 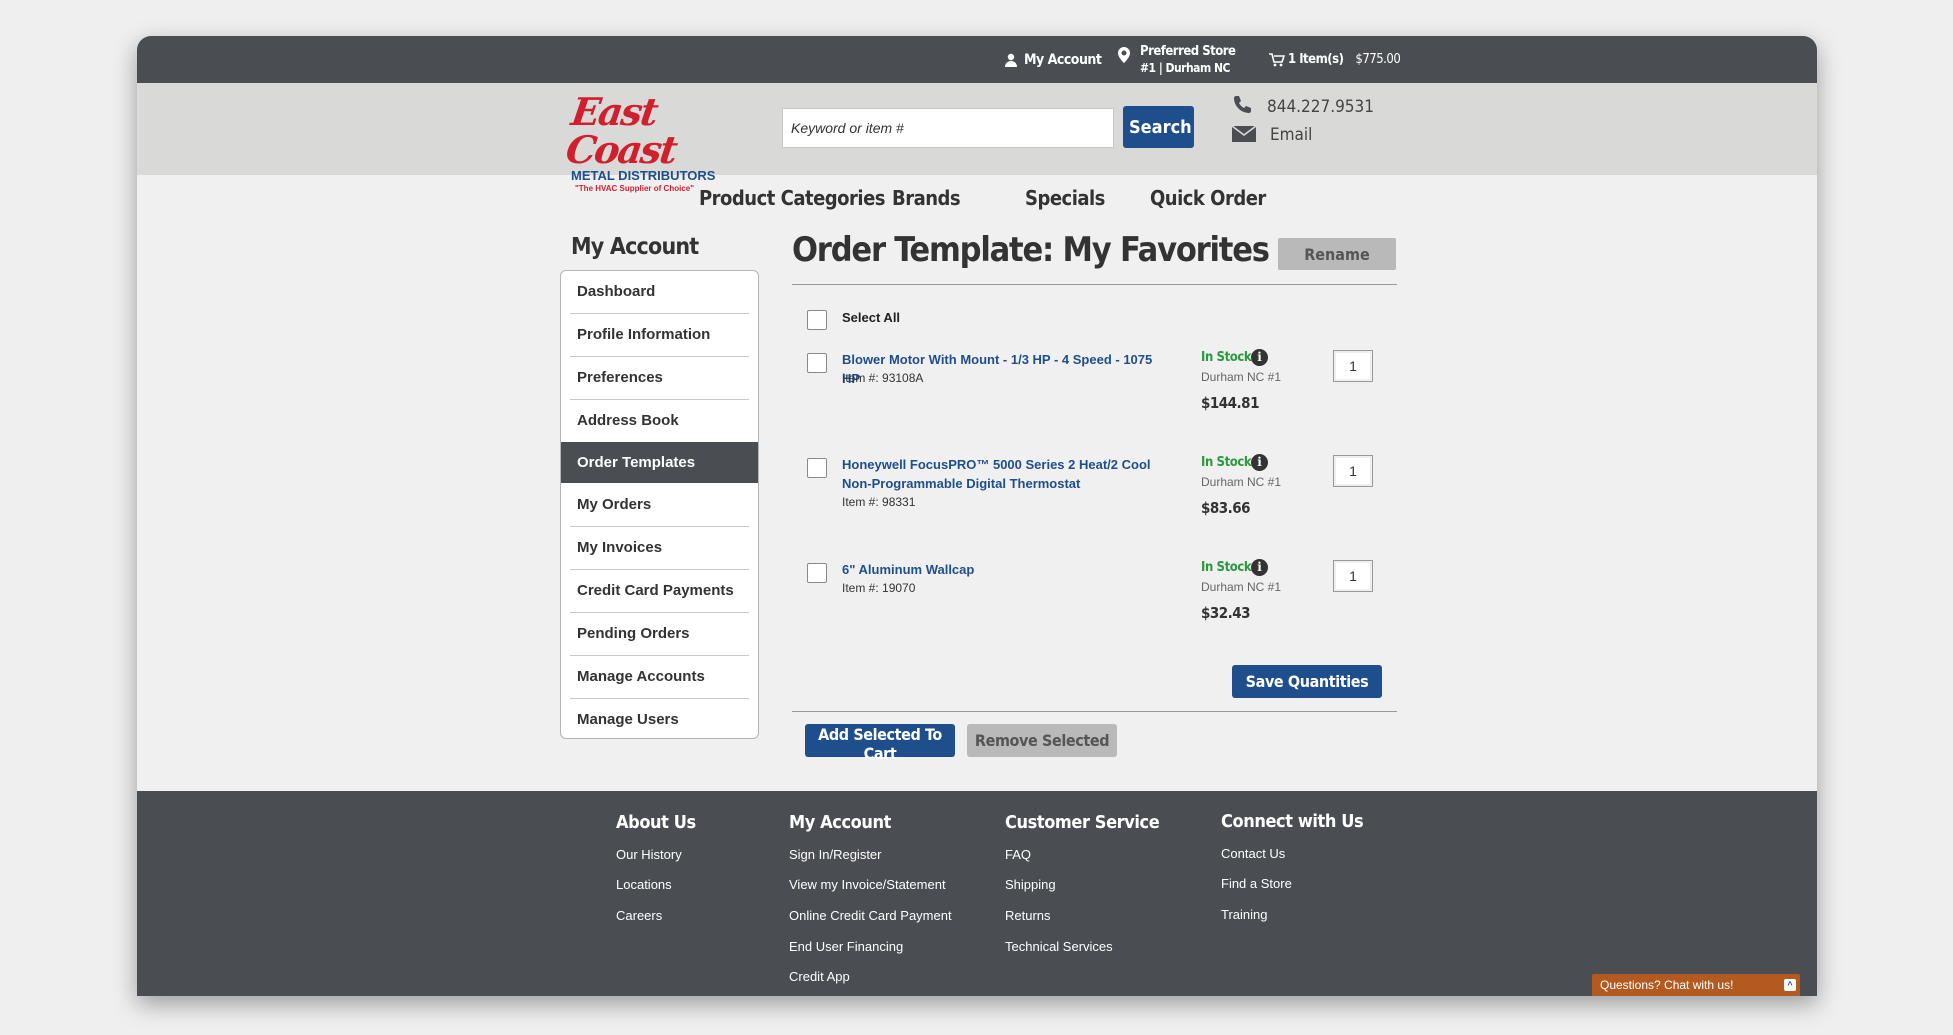 I want to click on phone-number: 844.227.9531, so click(x=1320, y=107).